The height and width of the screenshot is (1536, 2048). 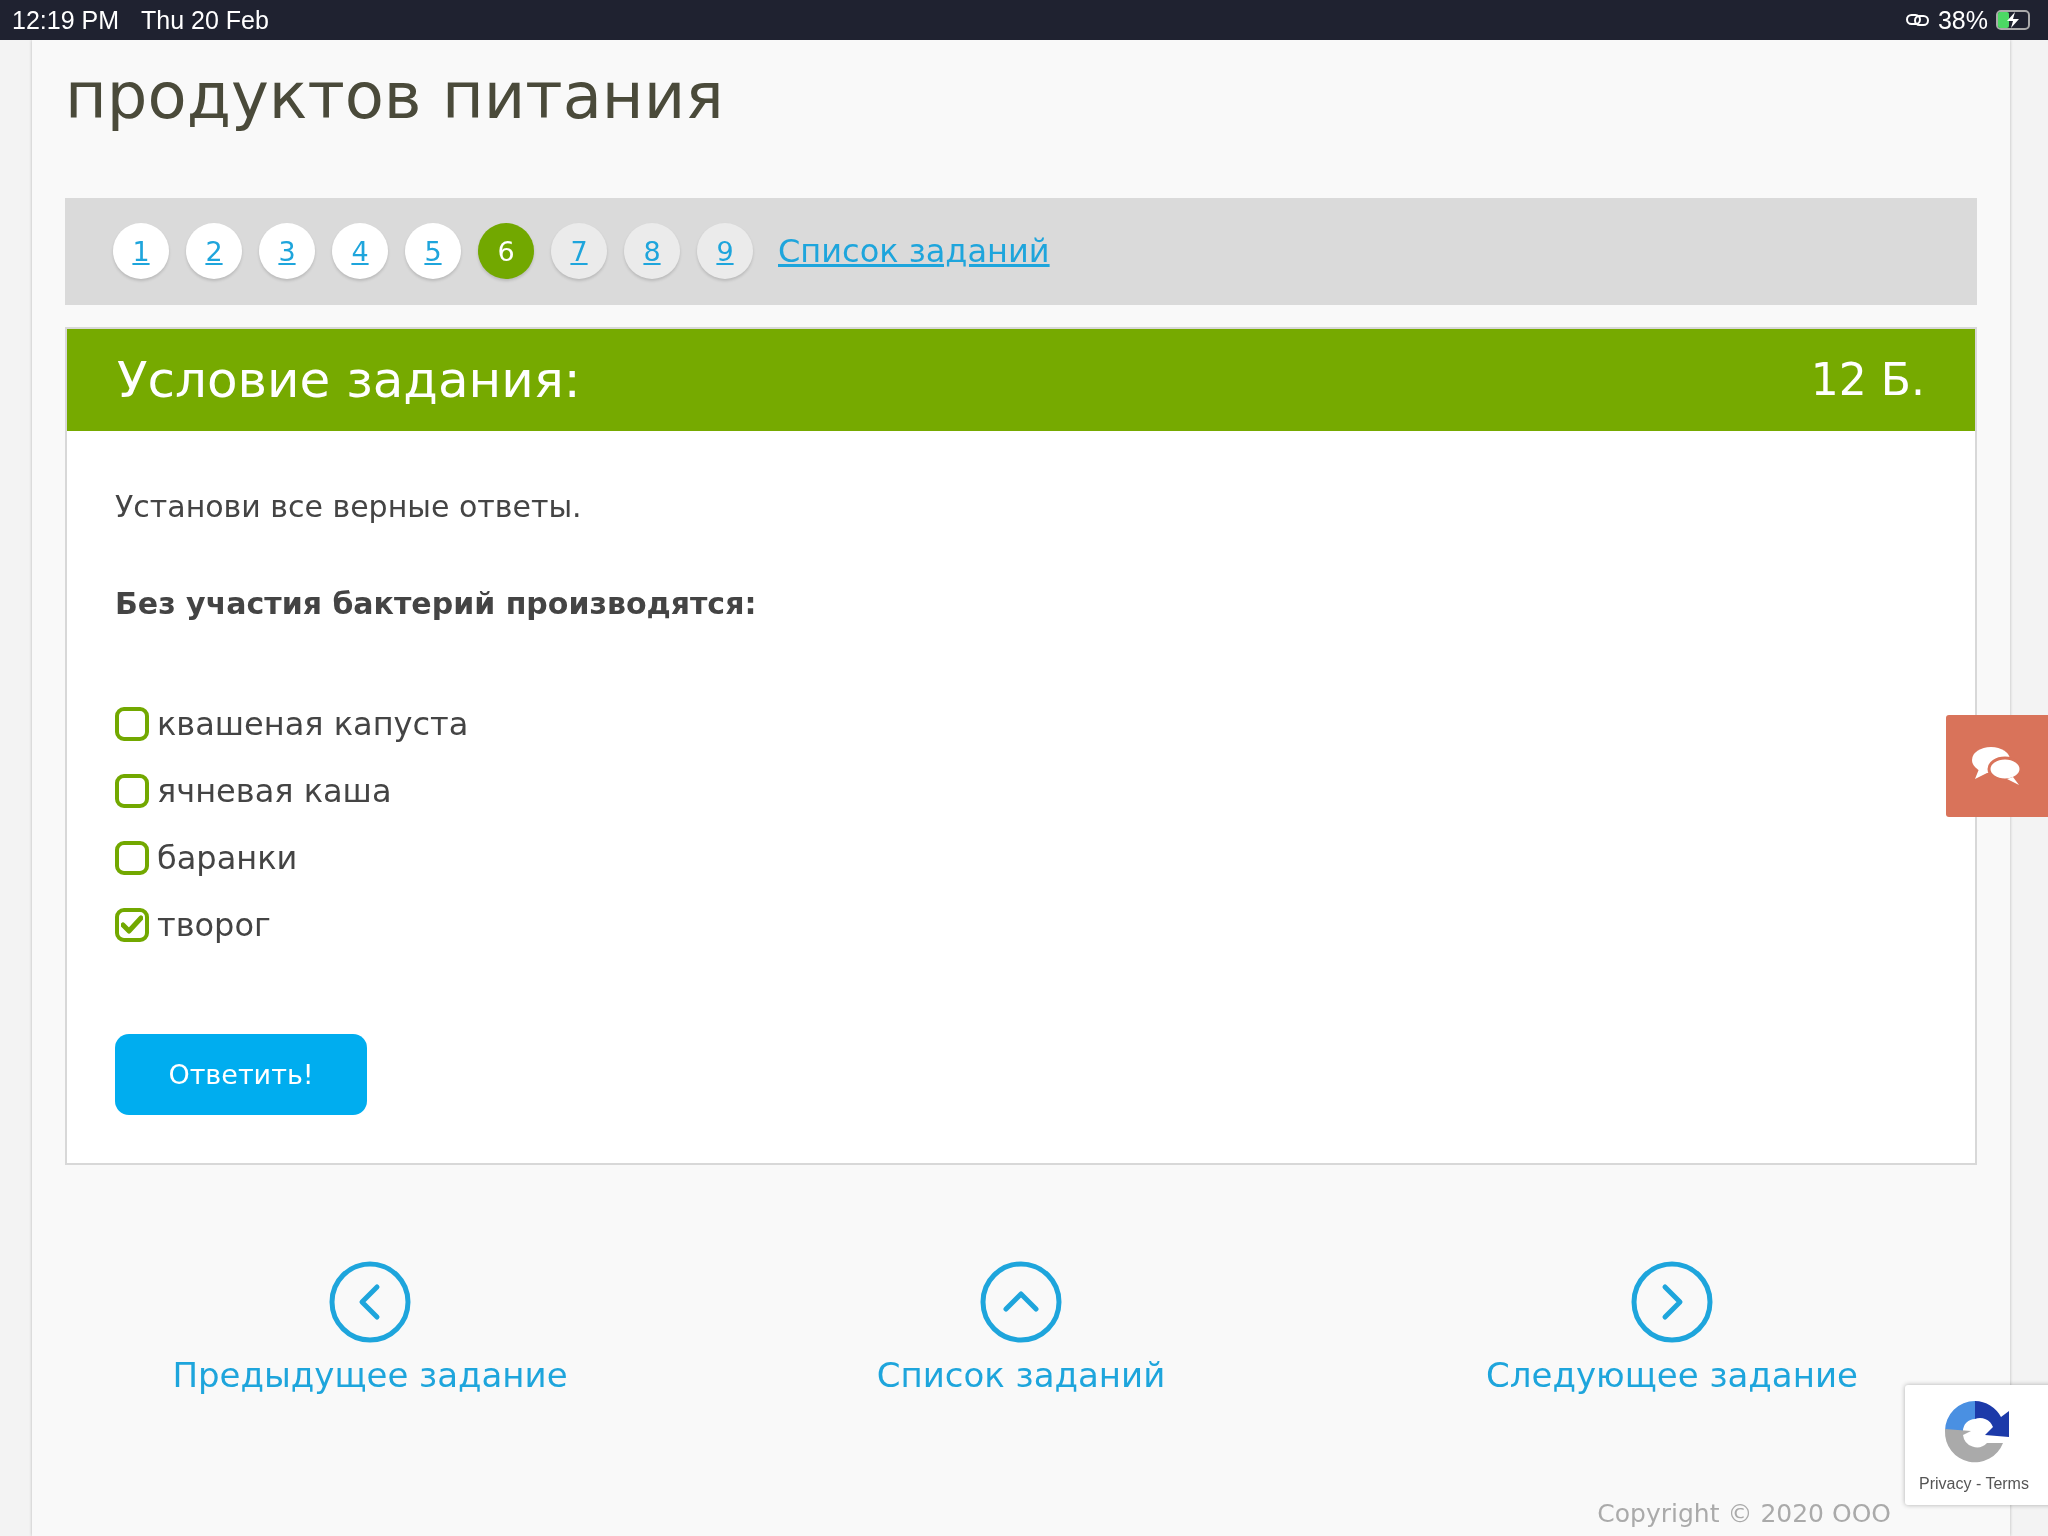 I want to click on page-number-button: 9, so click(x=725, y=251).